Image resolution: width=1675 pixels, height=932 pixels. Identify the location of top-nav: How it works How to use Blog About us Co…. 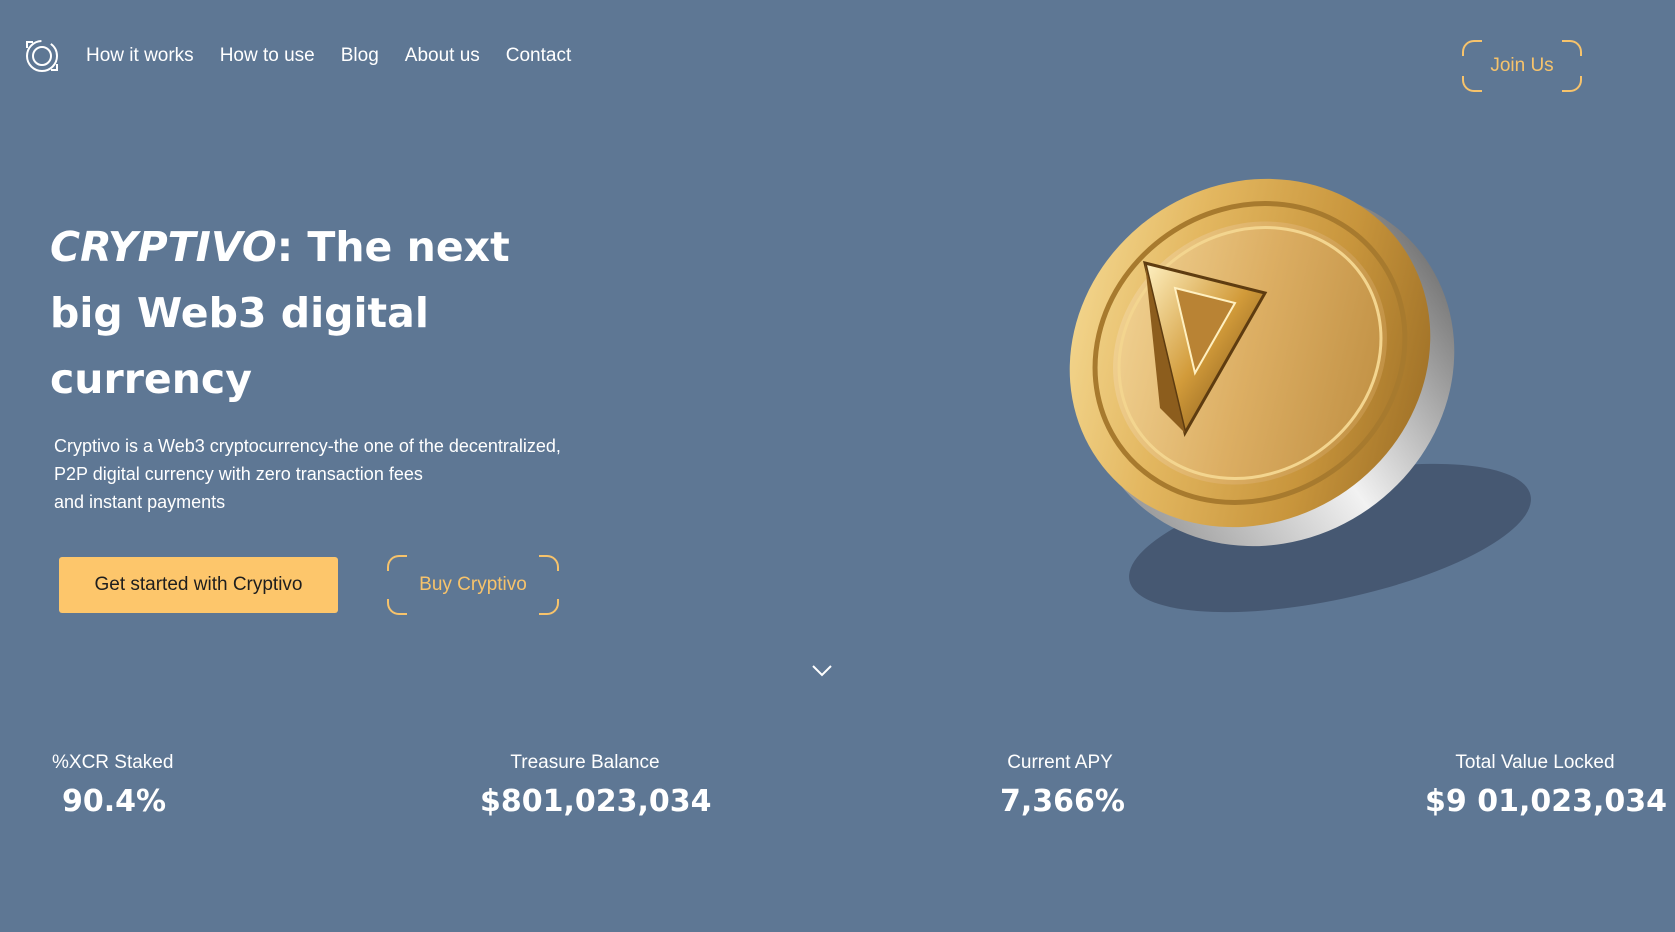
(297, 56).